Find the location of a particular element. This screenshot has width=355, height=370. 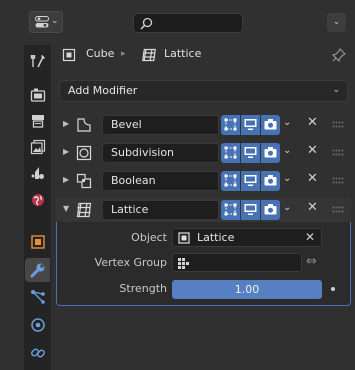

render-icon is located at coordinates (38, 95).